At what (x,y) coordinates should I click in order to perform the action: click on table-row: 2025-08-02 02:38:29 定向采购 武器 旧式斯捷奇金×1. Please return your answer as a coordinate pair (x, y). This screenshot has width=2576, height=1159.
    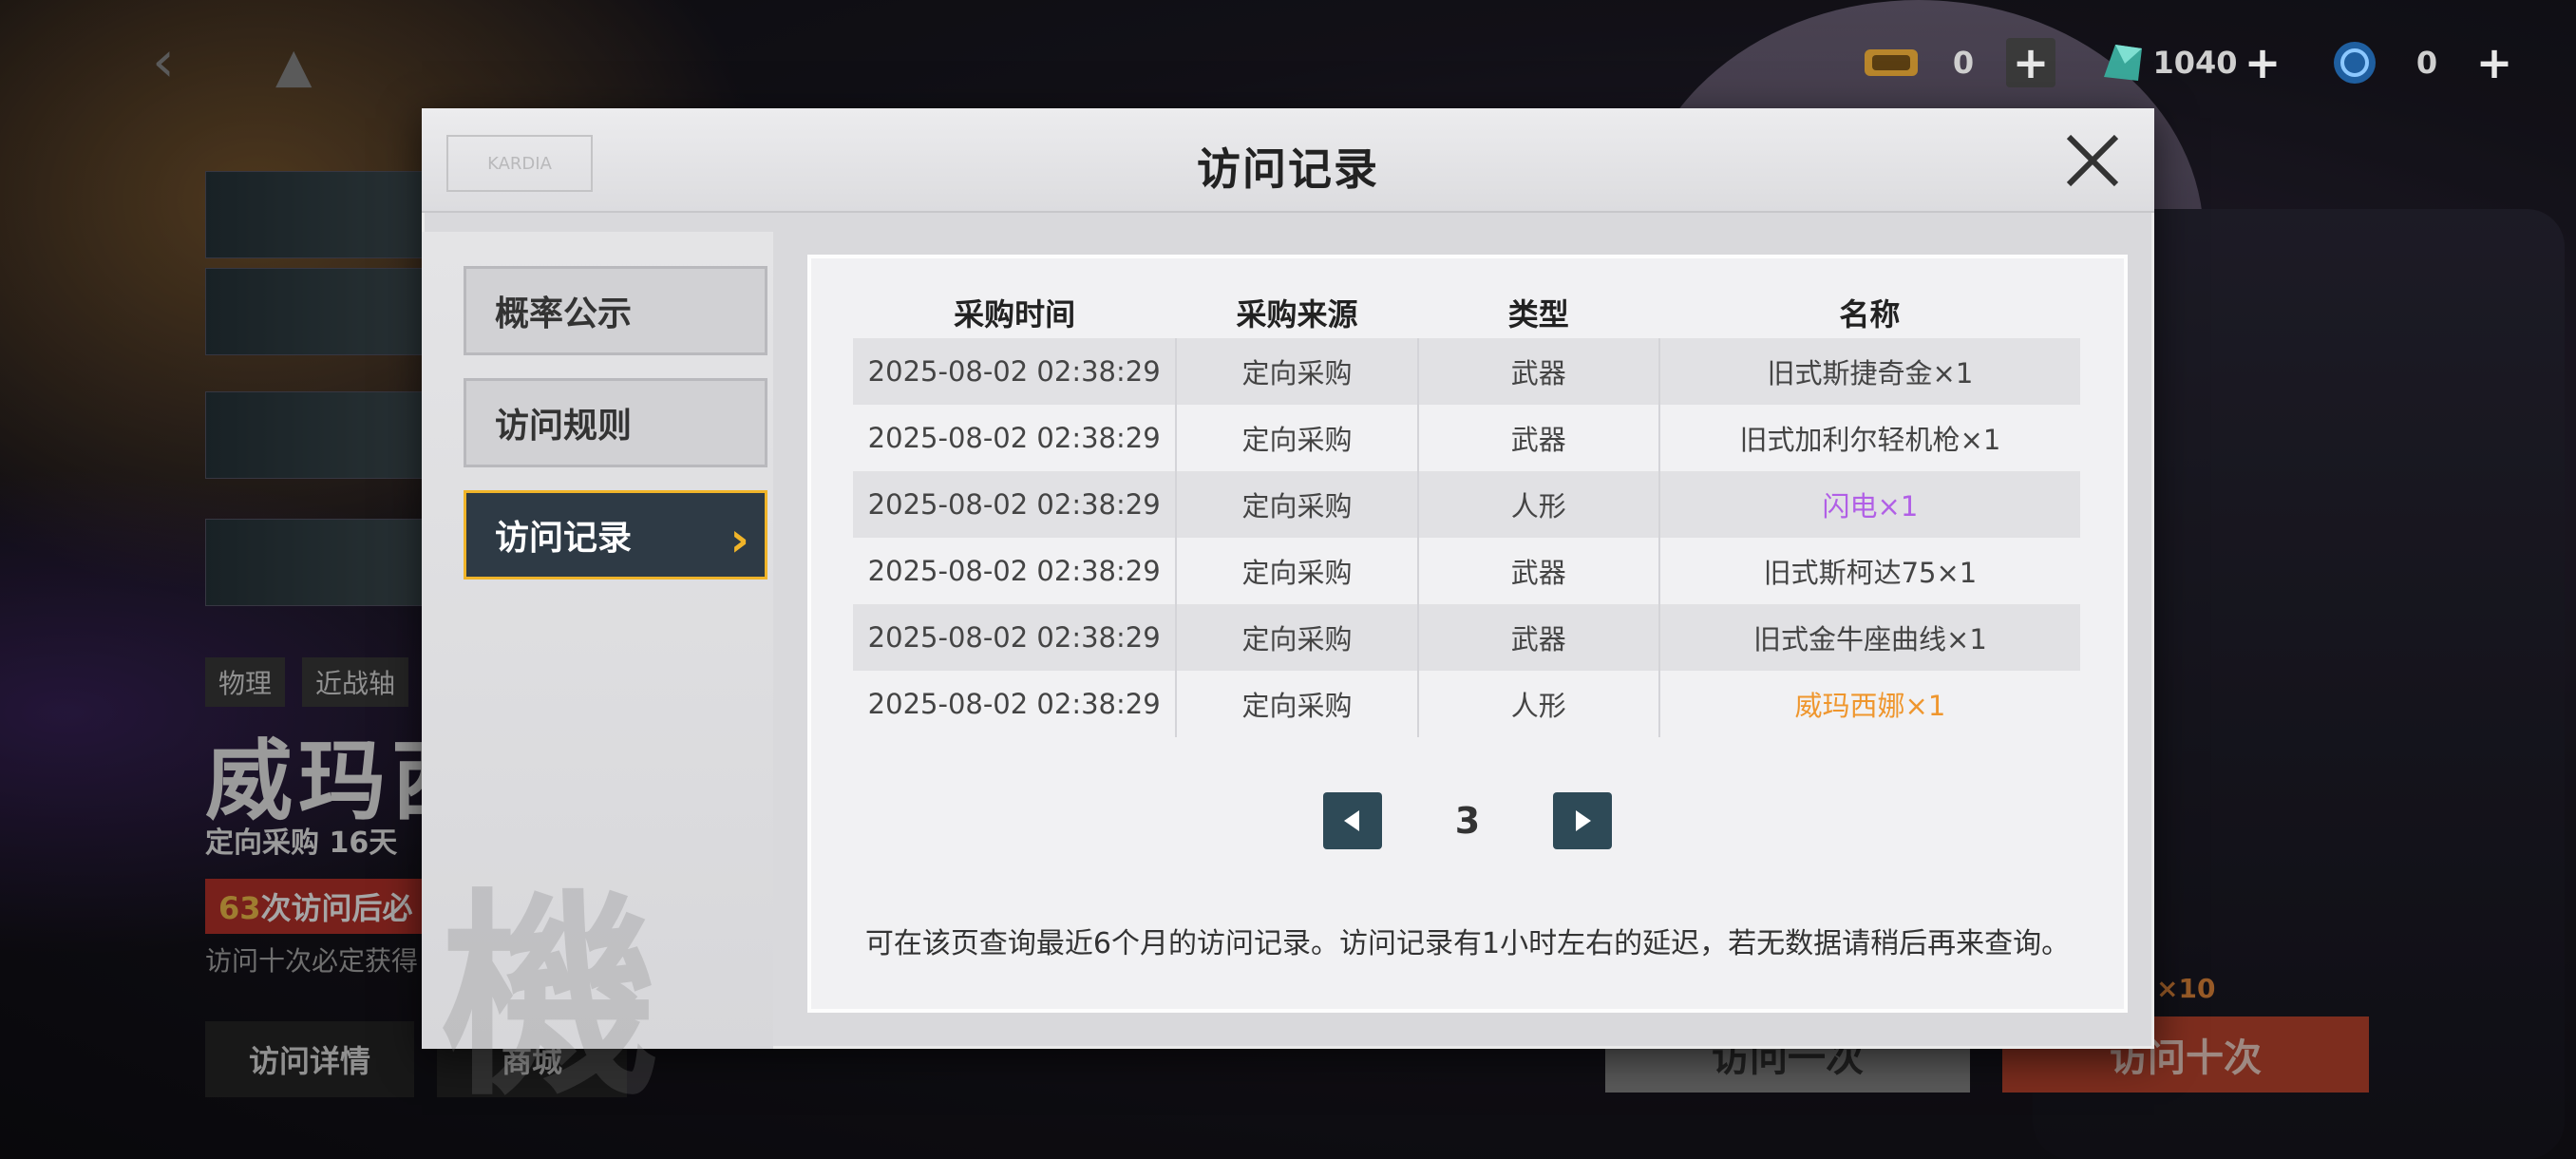
    Looking at the image, I should click on (1466, 371).